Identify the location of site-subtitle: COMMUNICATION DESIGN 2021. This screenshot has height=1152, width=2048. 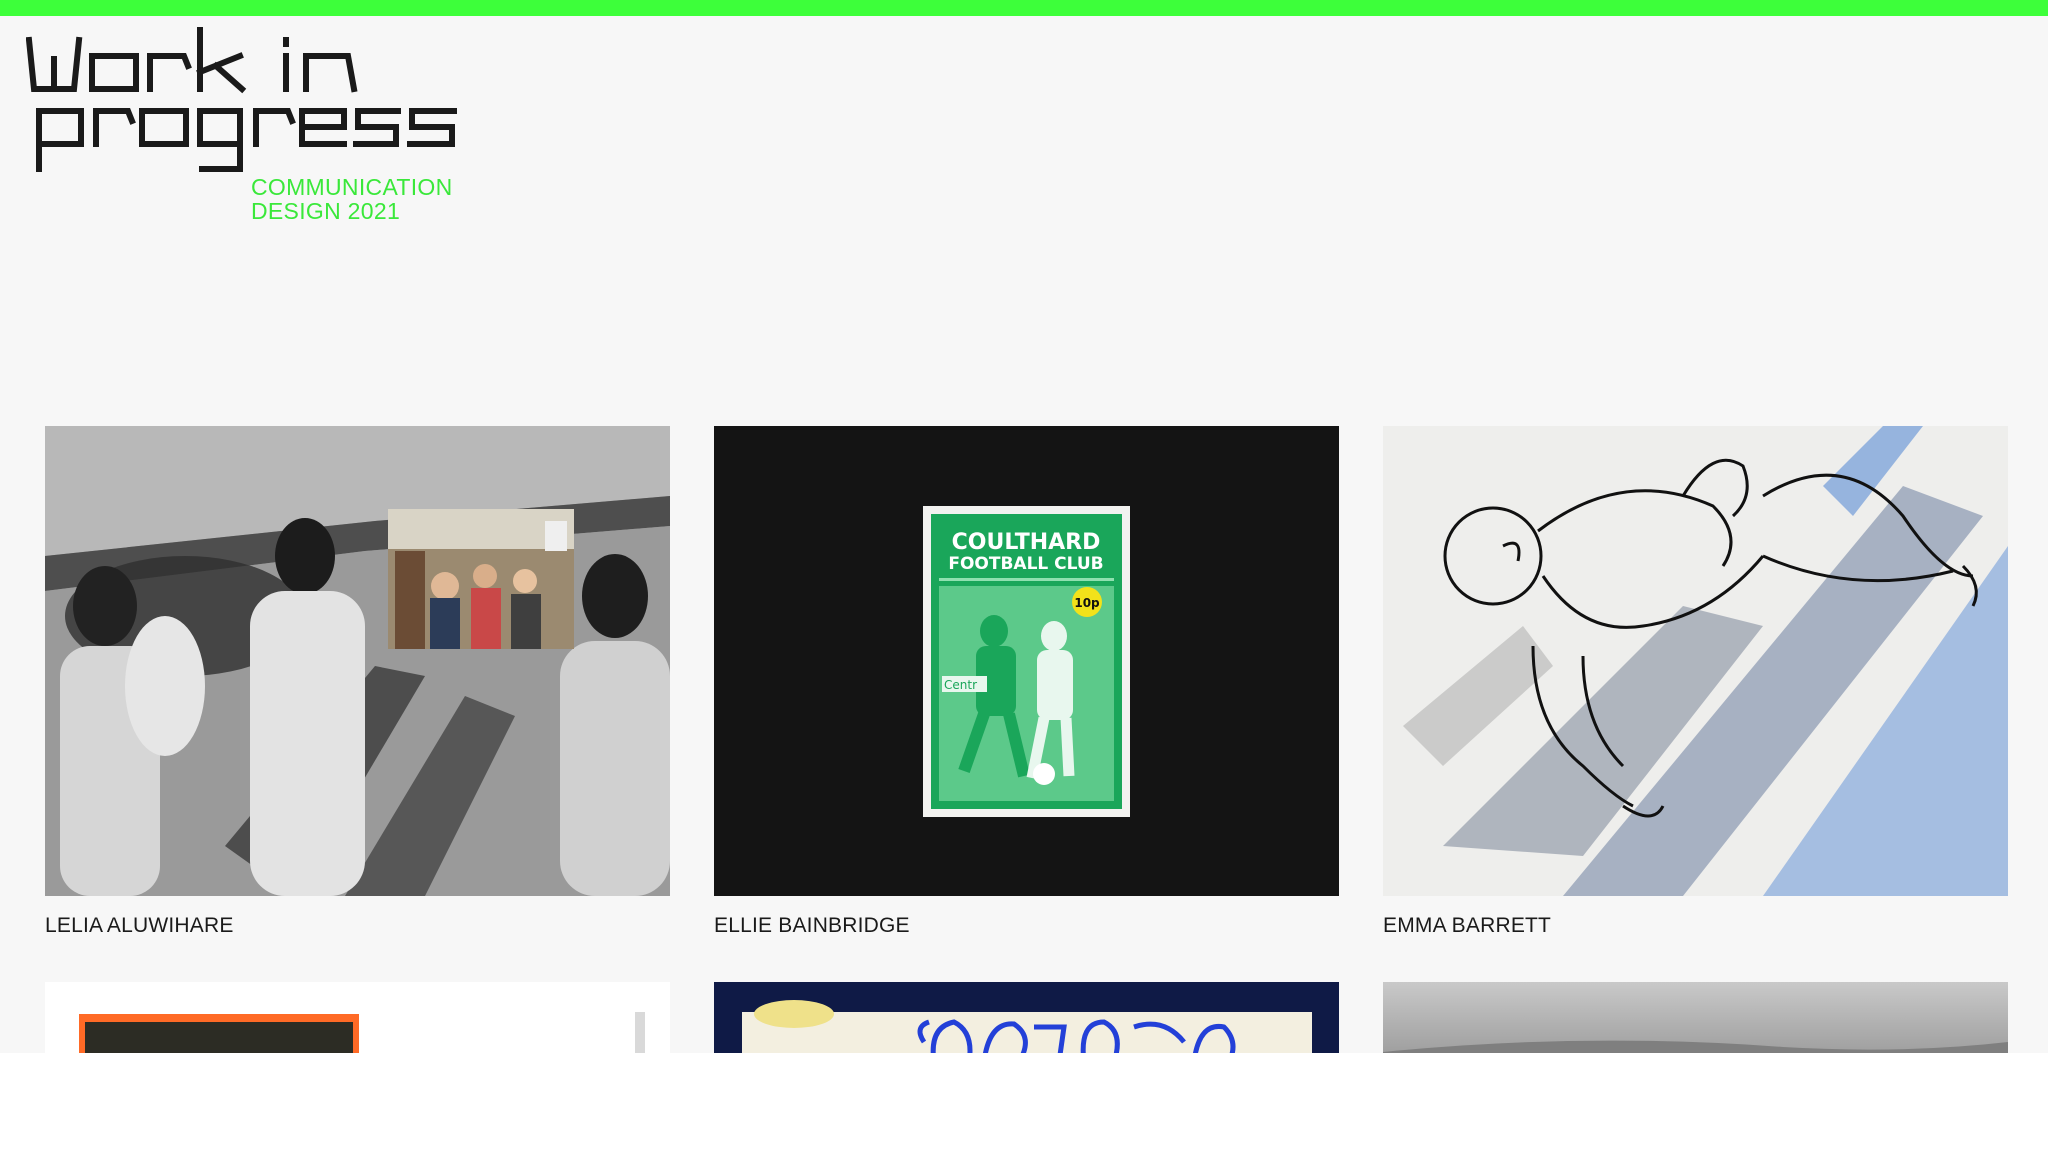
(352, 199).